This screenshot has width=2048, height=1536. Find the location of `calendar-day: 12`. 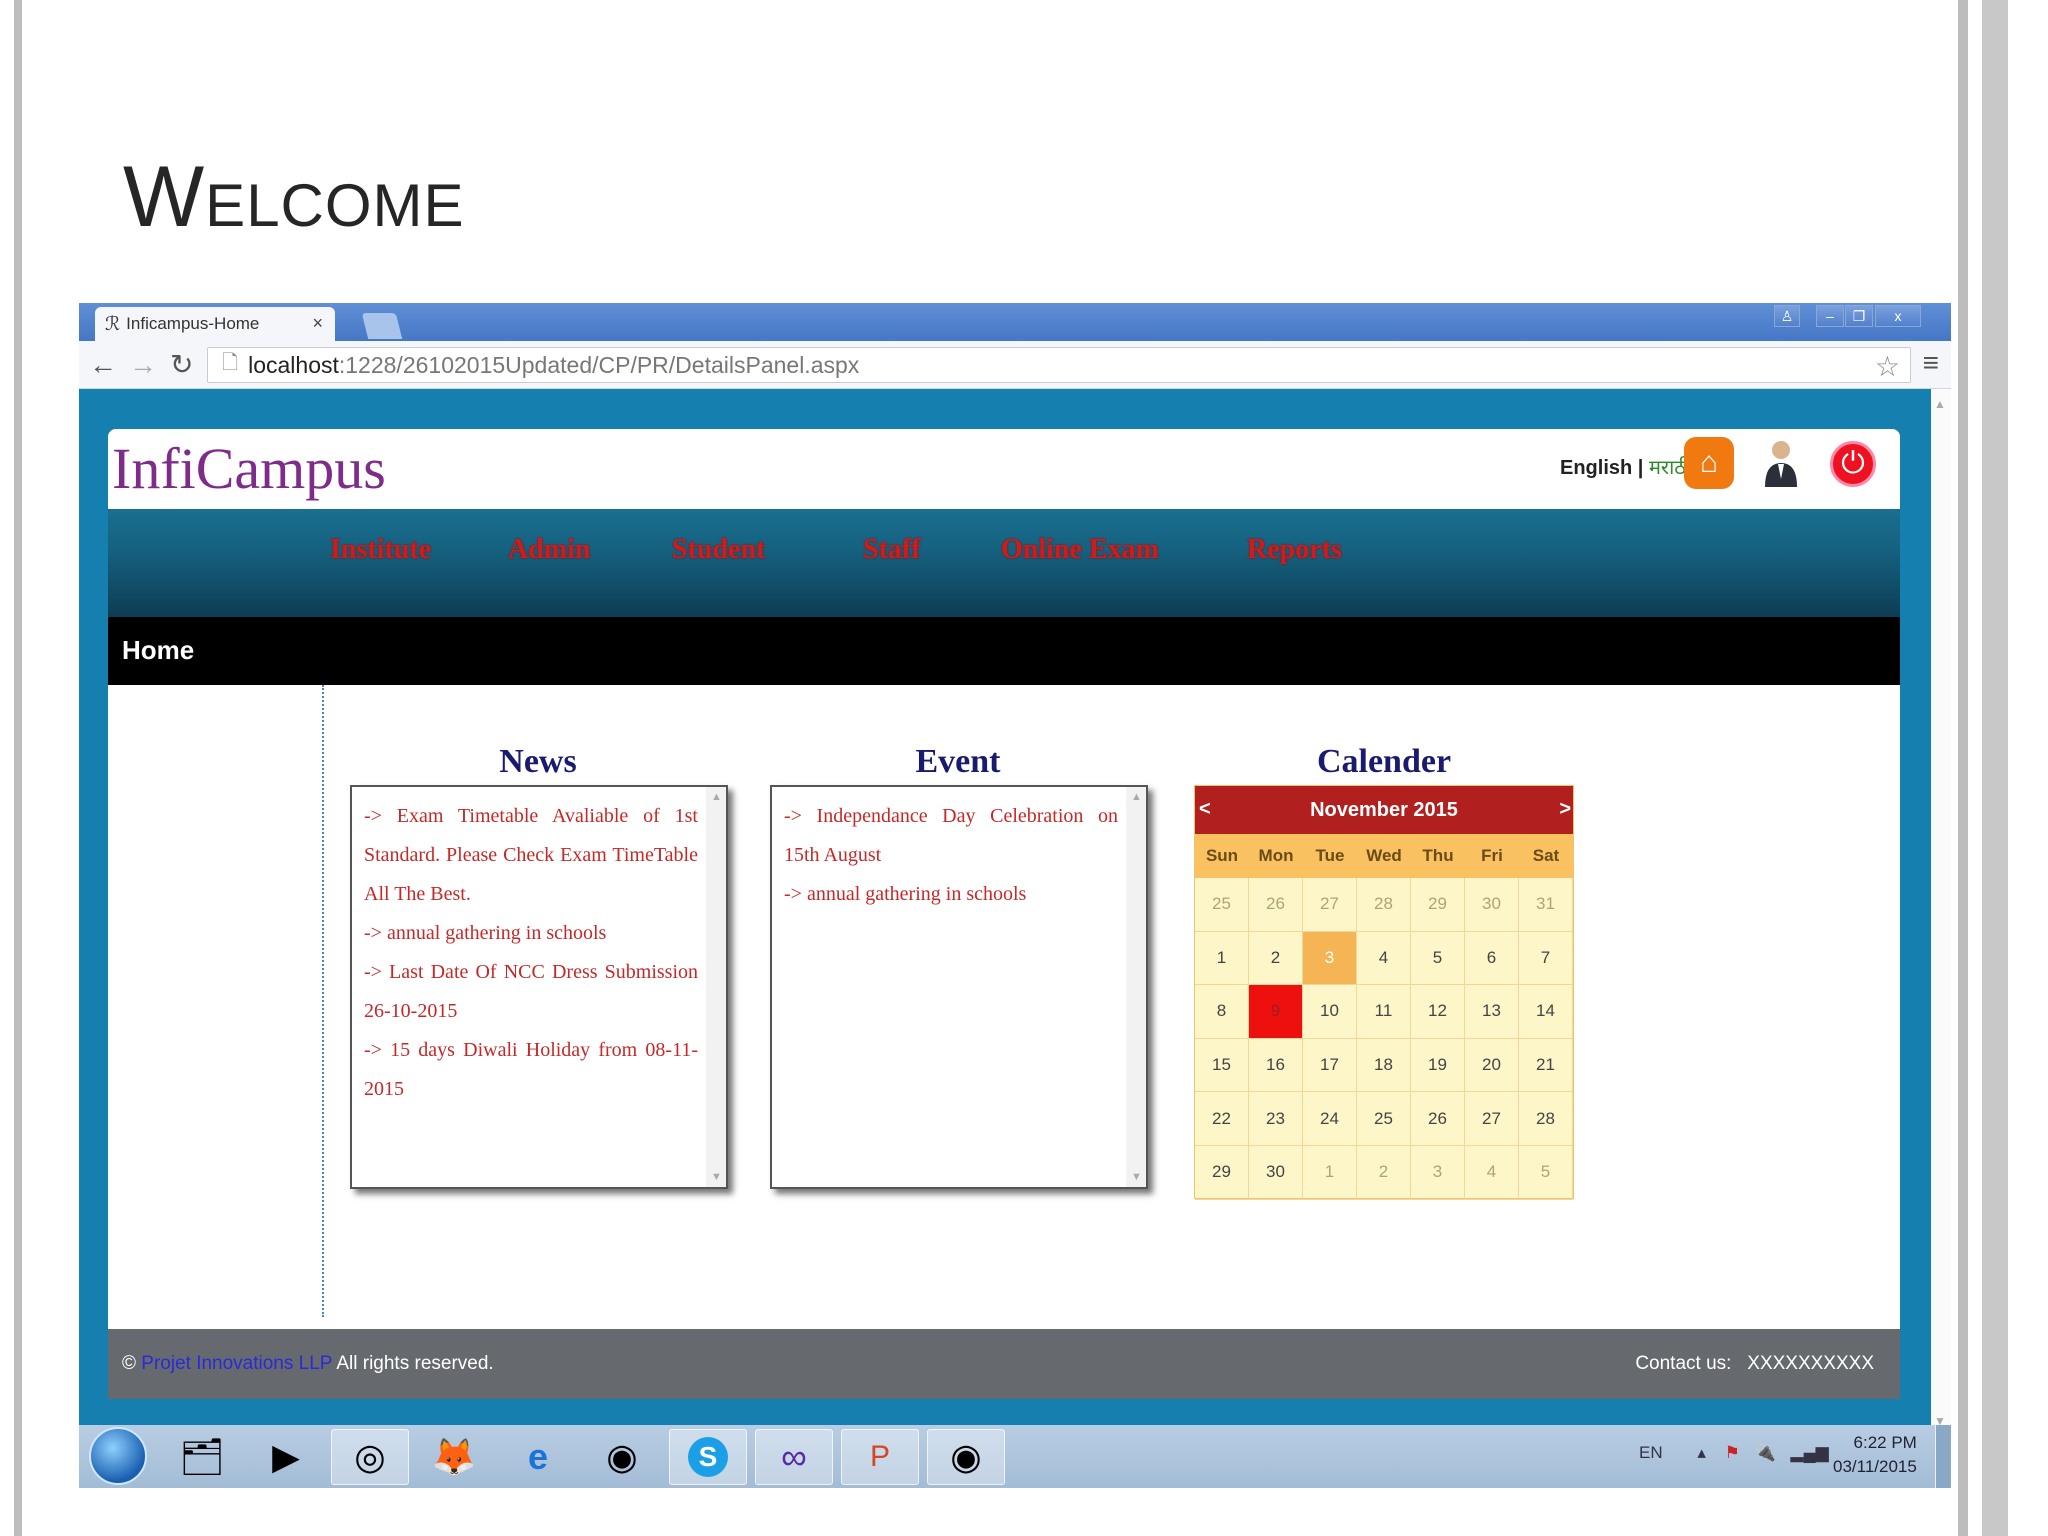

calendar-day: 12 is located at coordinates (1438, 1012).